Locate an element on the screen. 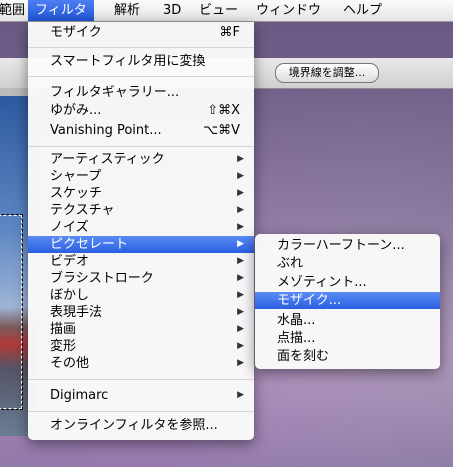 The width and height of the screenshot is (453, 467). menu-item-vanishing-point: Vanishing Point... ⌥⌘V is located at coordinates (141, 130).